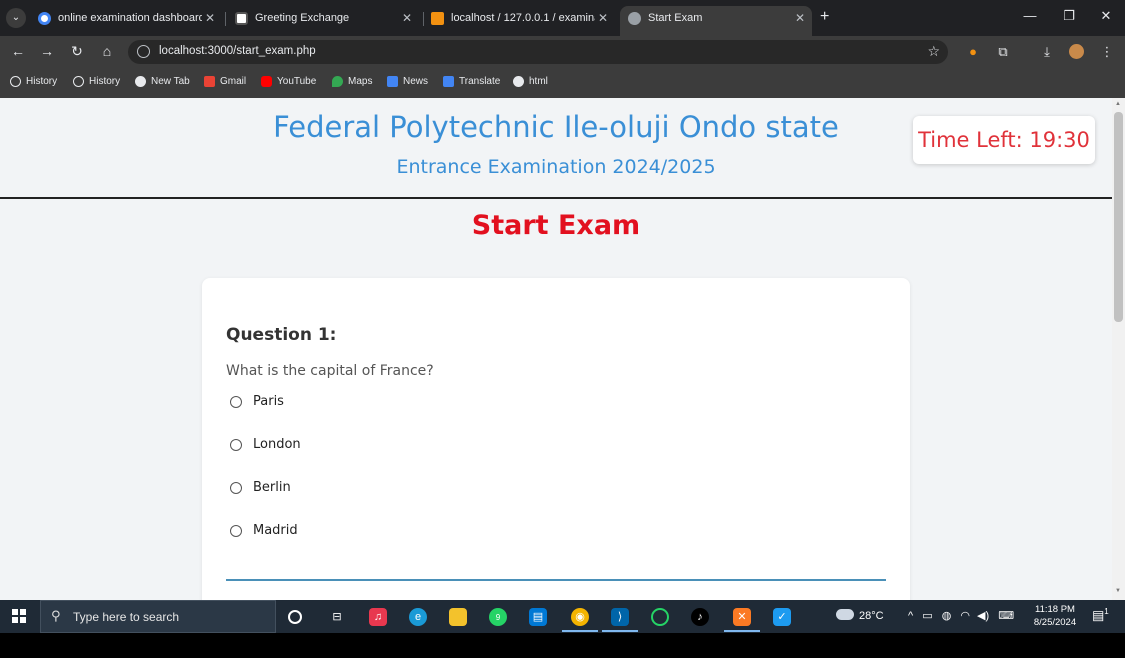 The image size is (1125, 658). Describe the element at coordinates (266, 81) in the screenshot. I see `youtube-icon` at that location.